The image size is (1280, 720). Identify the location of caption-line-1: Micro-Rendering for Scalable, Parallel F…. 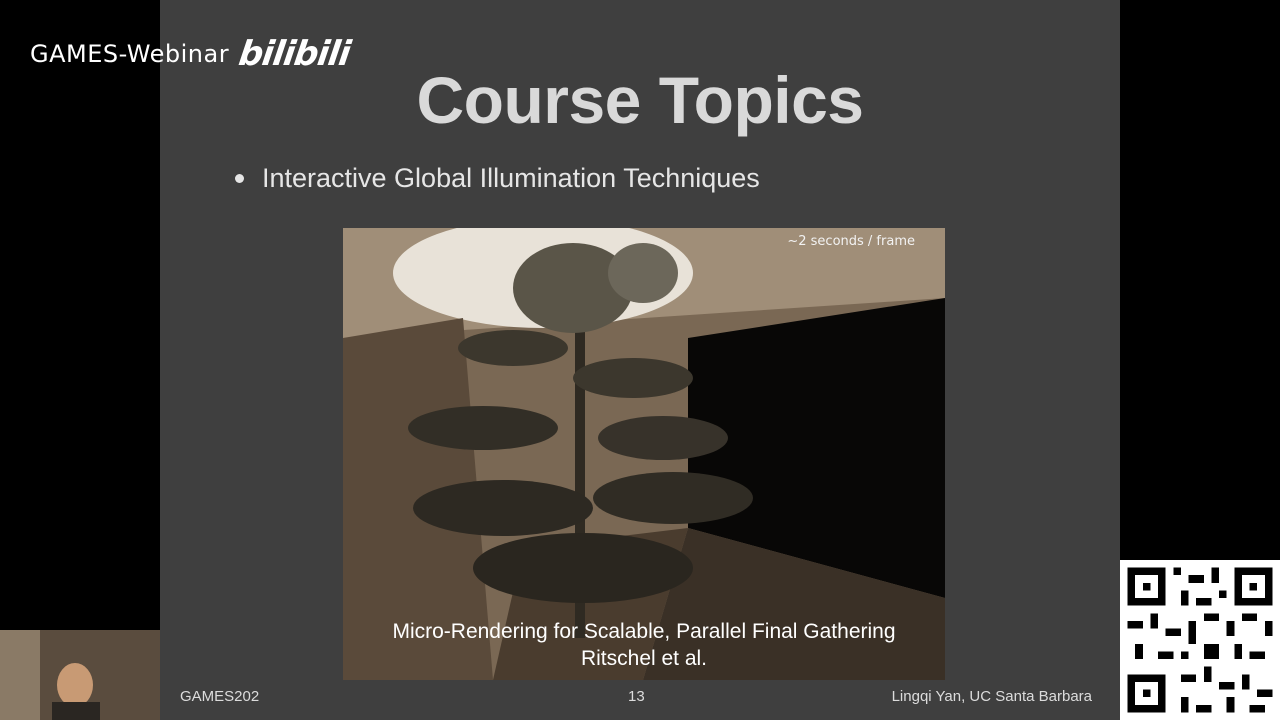
(644, 631).